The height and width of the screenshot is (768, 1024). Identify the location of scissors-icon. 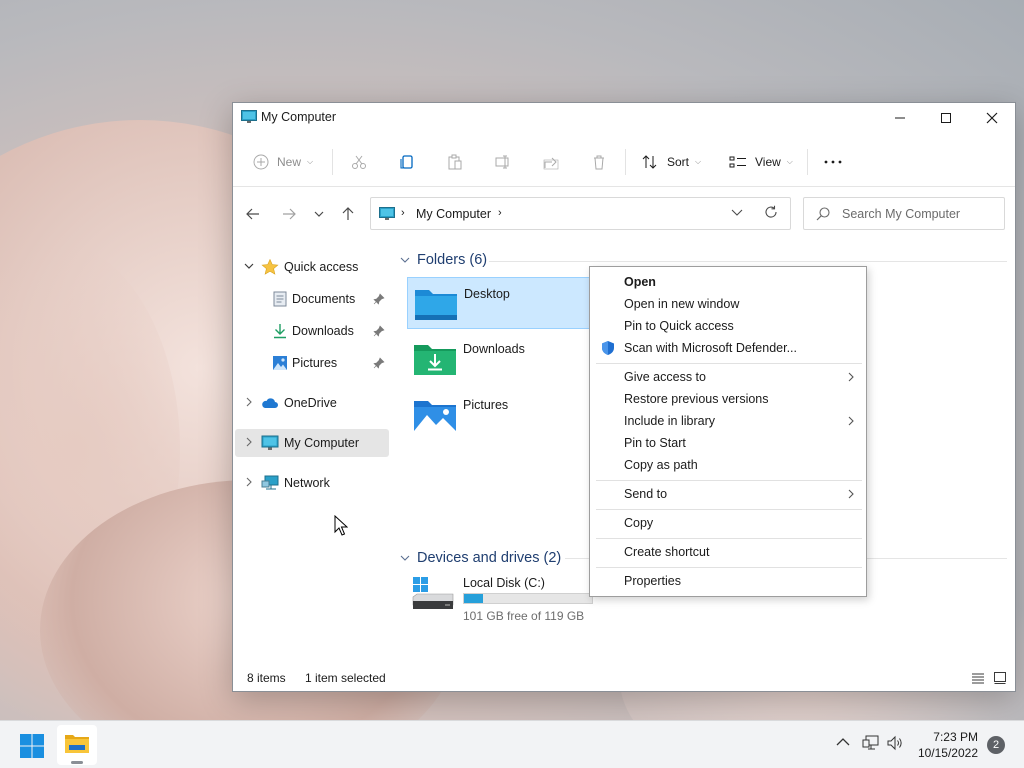
(359, 162).